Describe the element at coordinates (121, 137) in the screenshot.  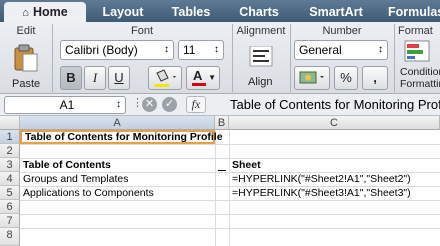
I see `cell-a1: Table of Contents for Monitoring Profile` at that location.